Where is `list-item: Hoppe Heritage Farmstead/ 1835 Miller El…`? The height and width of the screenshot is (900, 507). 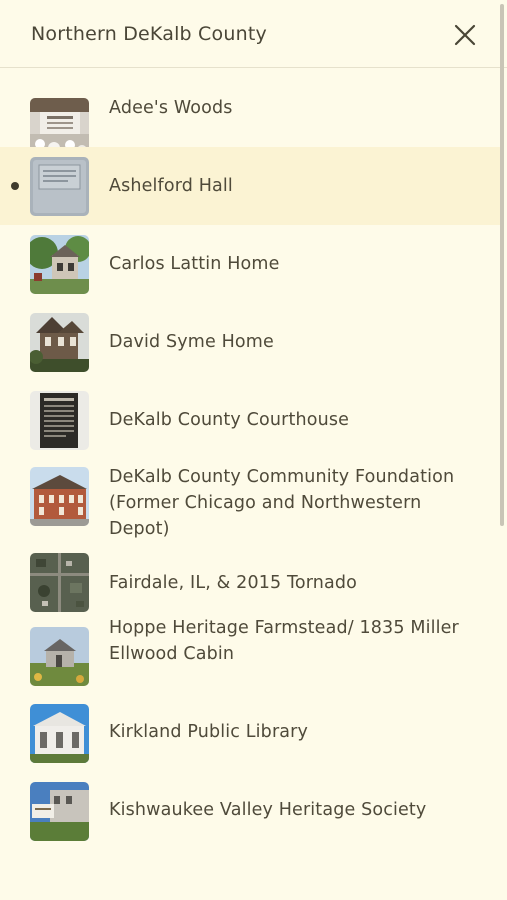 list-item: Hoppe Heritage Farmstead/ 1835 Miller El… is located at coordinates (250, 654).